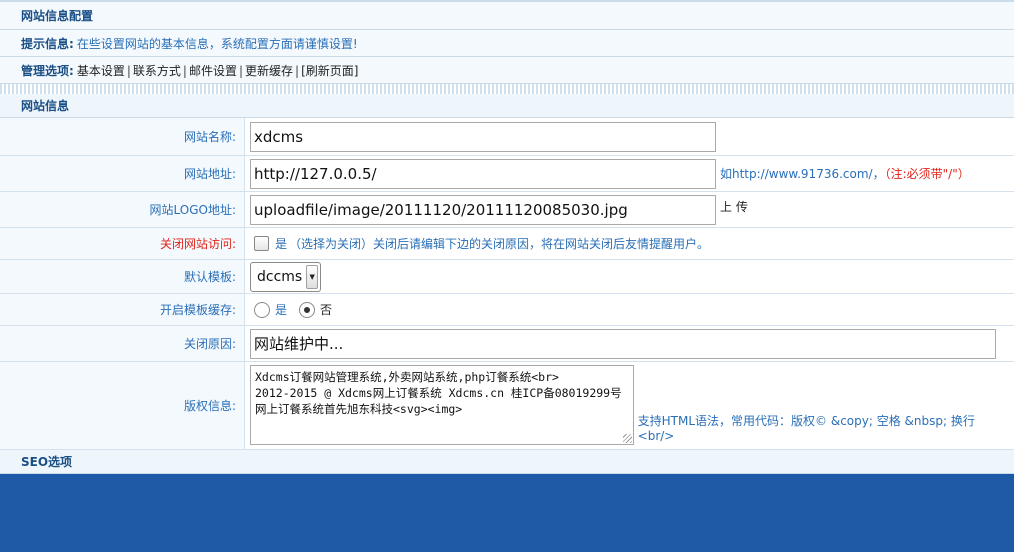 The height and width of the screenshot is (552, 1014). Describe the element at coordinates (507, 70) in the screenshot. I see `manage-bar: 管理选项: 基本设置 | 联系方式 | 邮件设置 | 更新缓存 | [刷新页面]` at that location.